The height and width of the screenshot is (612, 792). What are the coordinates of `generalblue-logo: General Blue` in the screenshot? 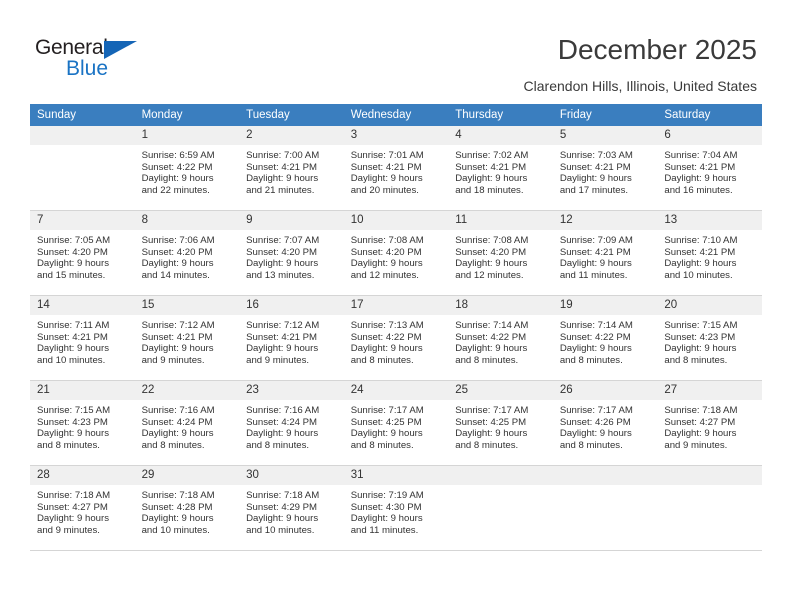 It's located at (95, 60).